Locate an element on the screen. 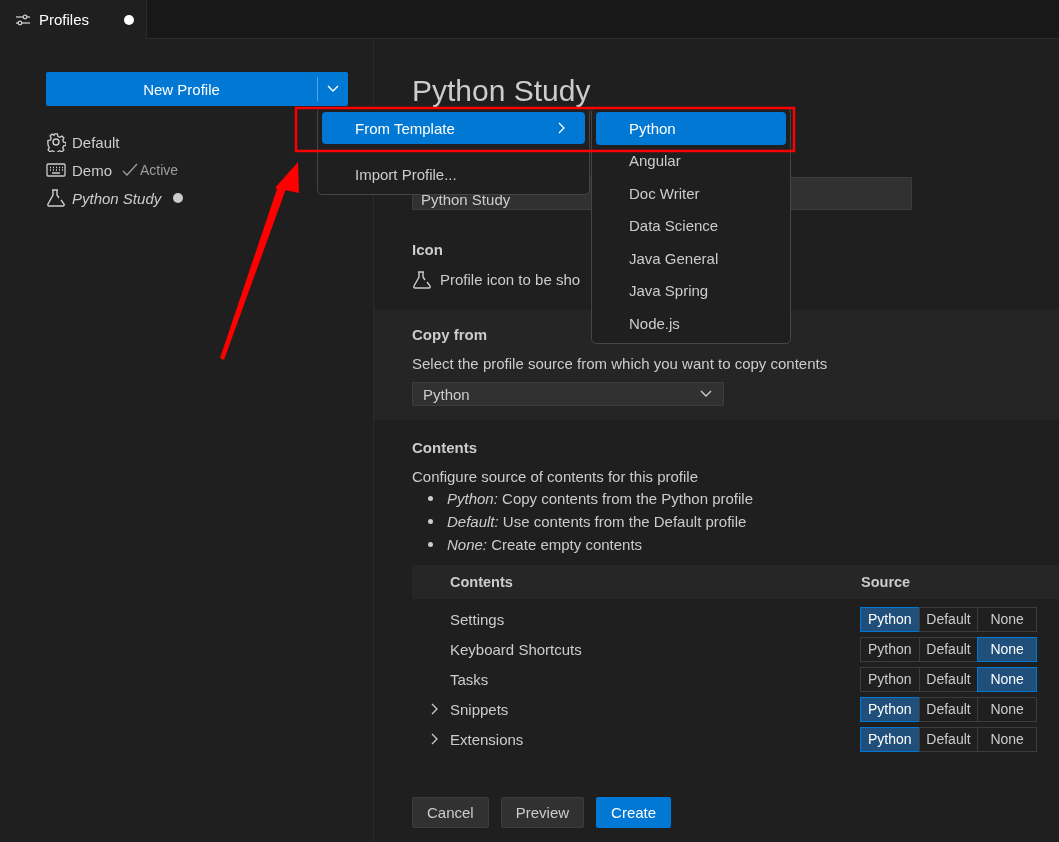  menu-item: Python is located at coordinates (691, 128).